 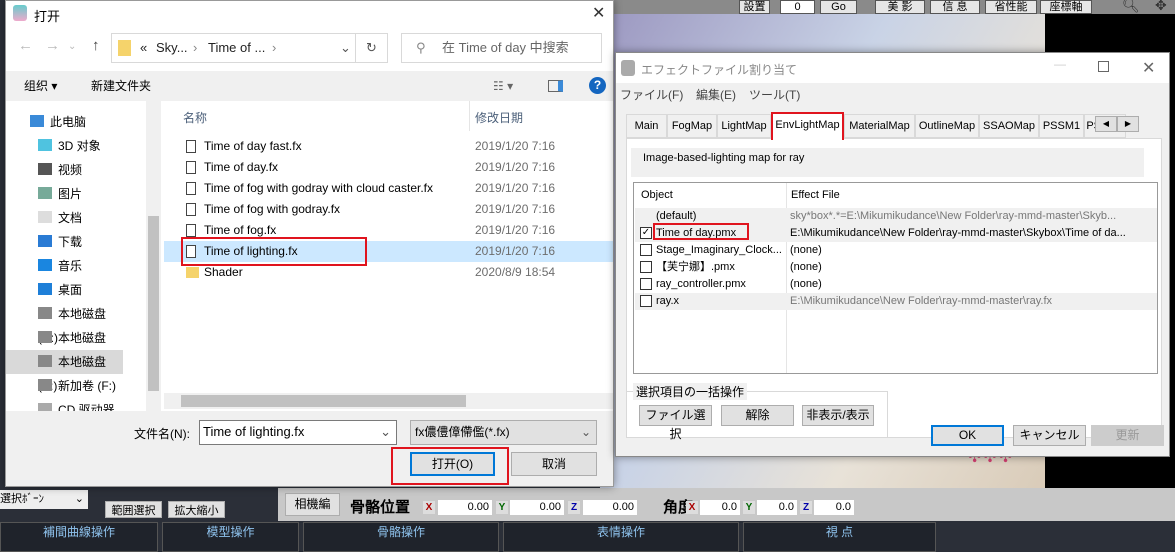 What do you see at coordinates (64, 323) in the screenshot?
I see `sidebar-item: 本地磁盘 (C:)` at bounding box center [64, 323].